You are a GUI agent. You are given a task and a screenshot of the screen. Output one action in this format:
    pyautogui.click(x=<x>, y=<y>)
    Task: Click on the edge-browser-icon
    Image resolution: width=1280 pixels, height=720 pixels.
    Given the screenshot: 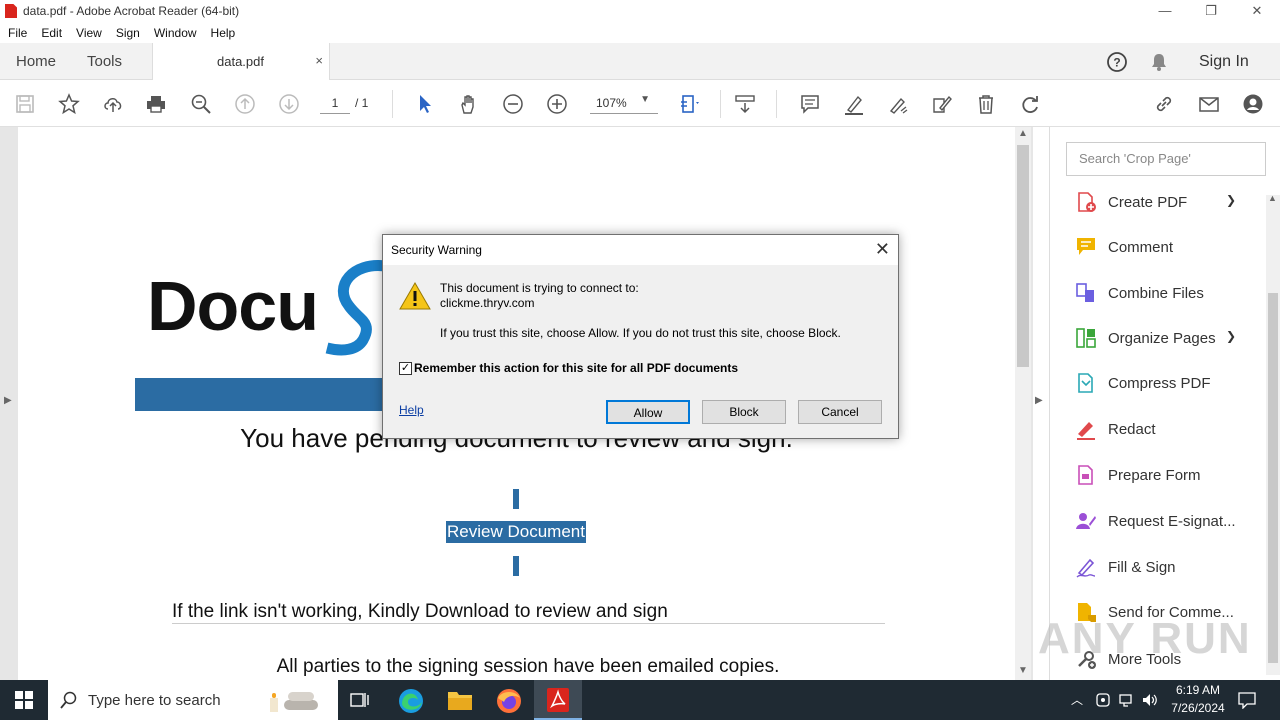 What is the action you would take?
    pyautogui.click(x=411, y=701)
    